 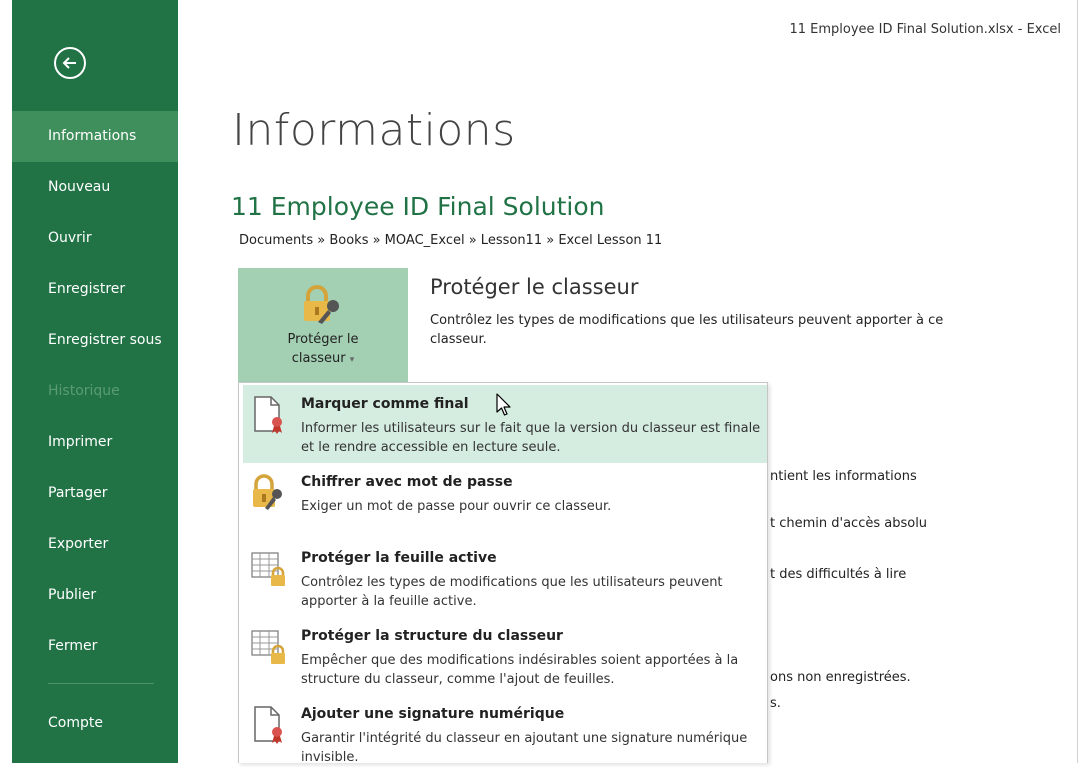 I want to click on sidebar-item-fermer: Fermer, so click(x=95, y=646).